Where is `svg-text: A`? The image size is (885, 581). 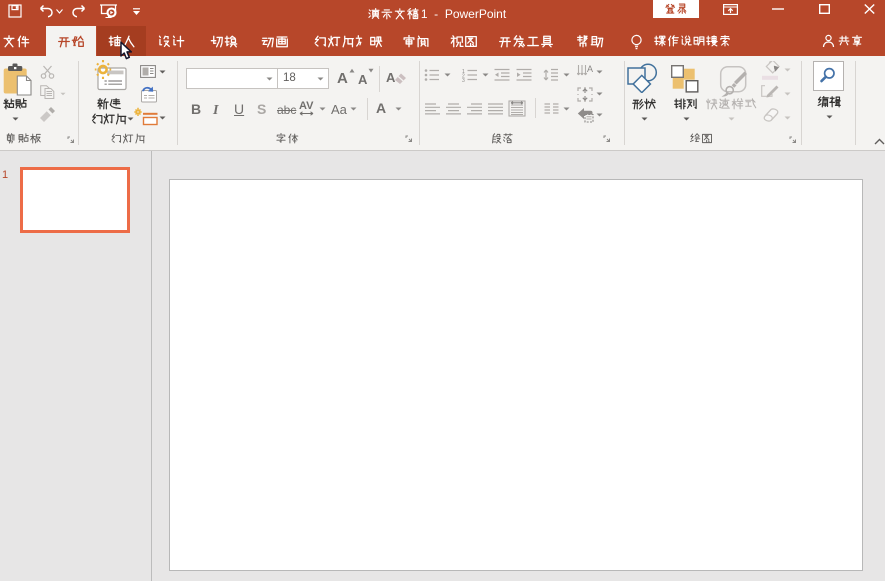
svg-text: A is located at coordinates (590, 69).